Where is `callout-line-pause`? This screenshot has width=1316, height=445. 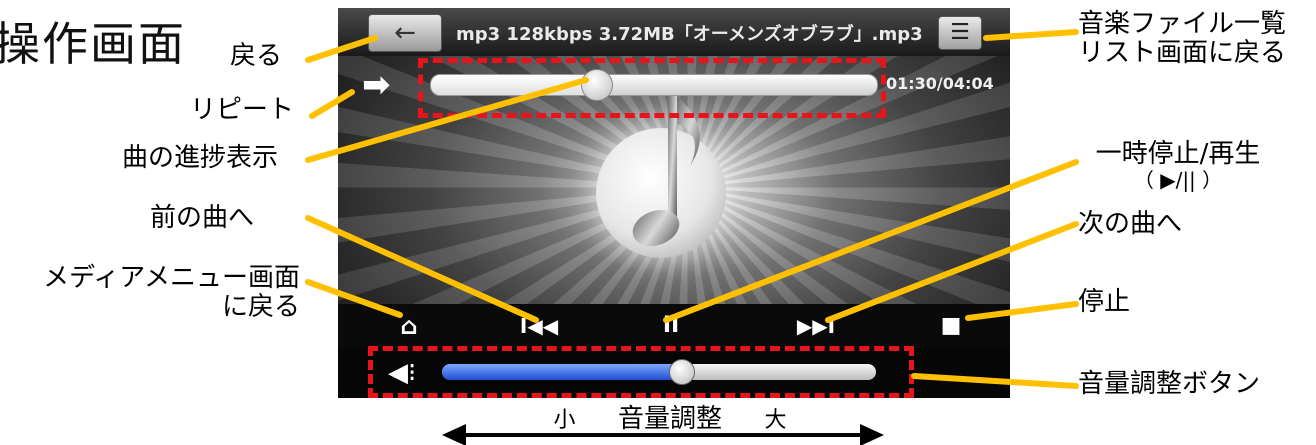
callout-line-pause is located at coordinates (871, 241).